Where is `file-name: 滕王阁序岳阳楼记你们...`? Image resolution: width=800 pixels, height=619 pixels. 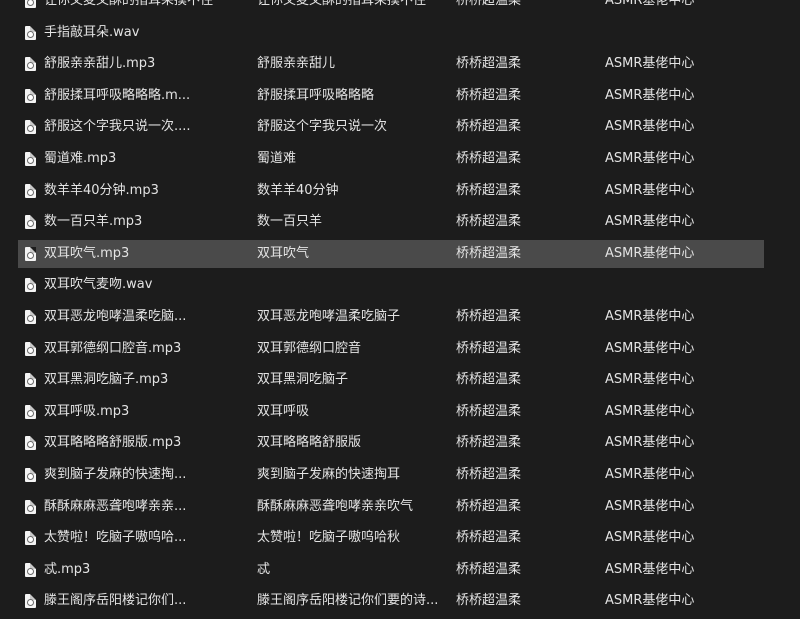 file-name: 滕王阁序岳阳楼记你们... is located at coordinates (115, 601).